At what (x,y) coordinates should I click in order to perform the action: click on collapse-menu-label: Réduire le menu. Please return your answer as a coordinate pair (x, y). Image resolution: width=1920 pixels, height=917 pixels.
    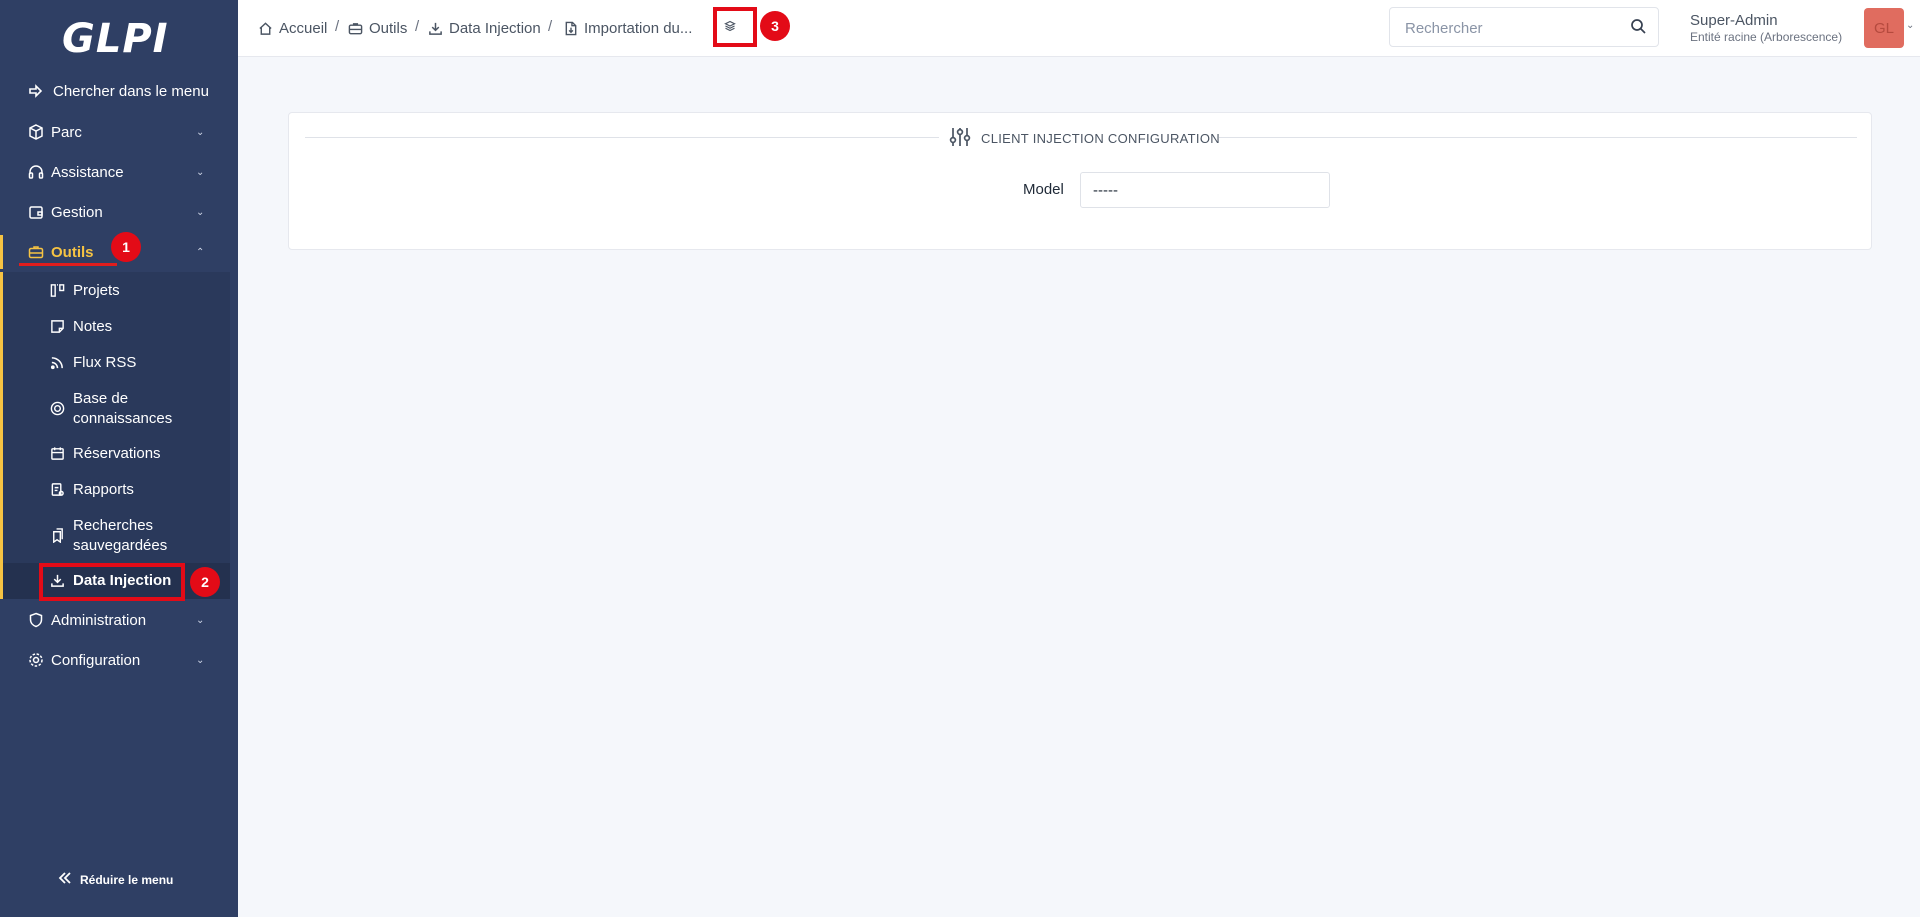
    Looking at the image, I should click on (127, 879).